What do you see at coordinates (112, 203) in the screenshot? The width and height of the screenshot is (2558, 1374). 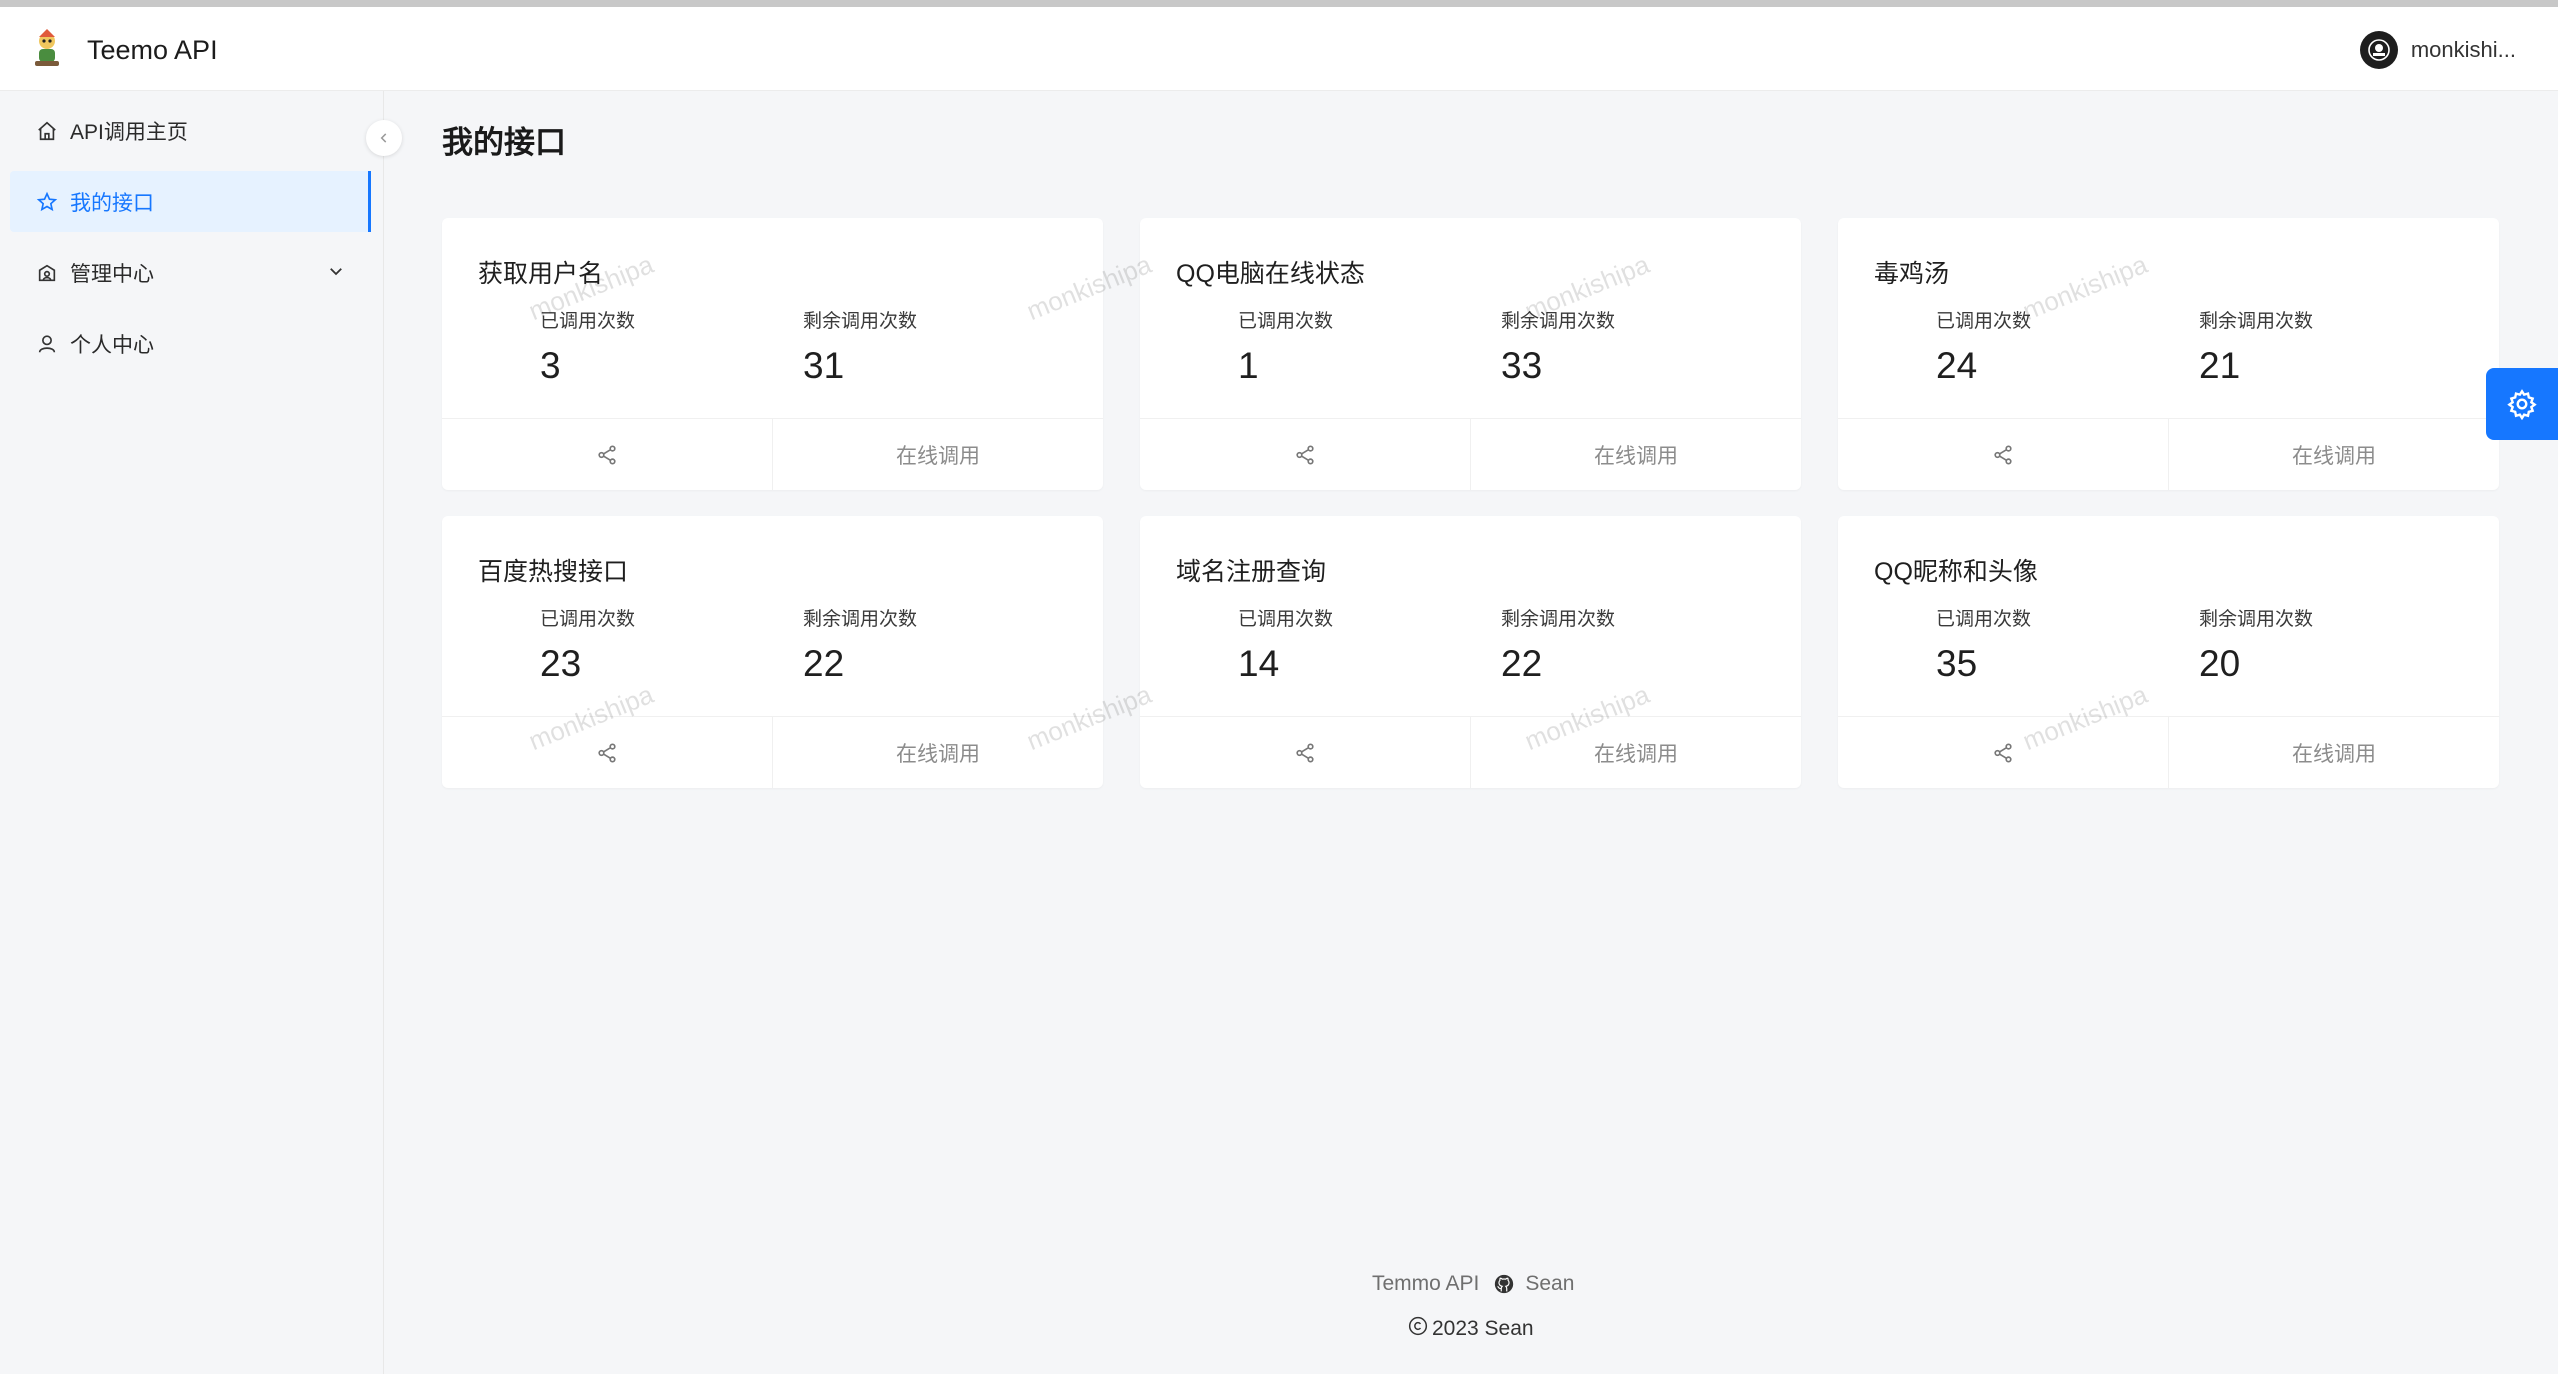 I see `sidebar-item-label: 我的接口` at bounding box center [112, 203].